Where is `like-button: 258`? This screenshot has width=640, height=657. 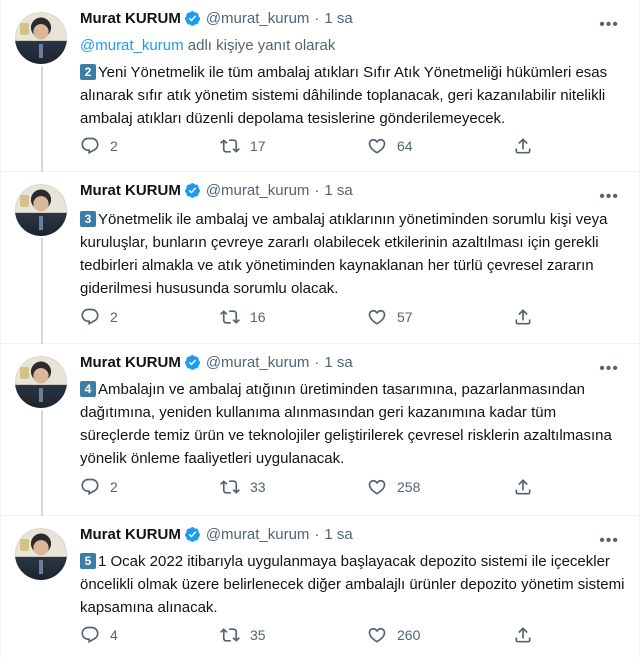 like-button: 258 is located at coordinates (393, 487).